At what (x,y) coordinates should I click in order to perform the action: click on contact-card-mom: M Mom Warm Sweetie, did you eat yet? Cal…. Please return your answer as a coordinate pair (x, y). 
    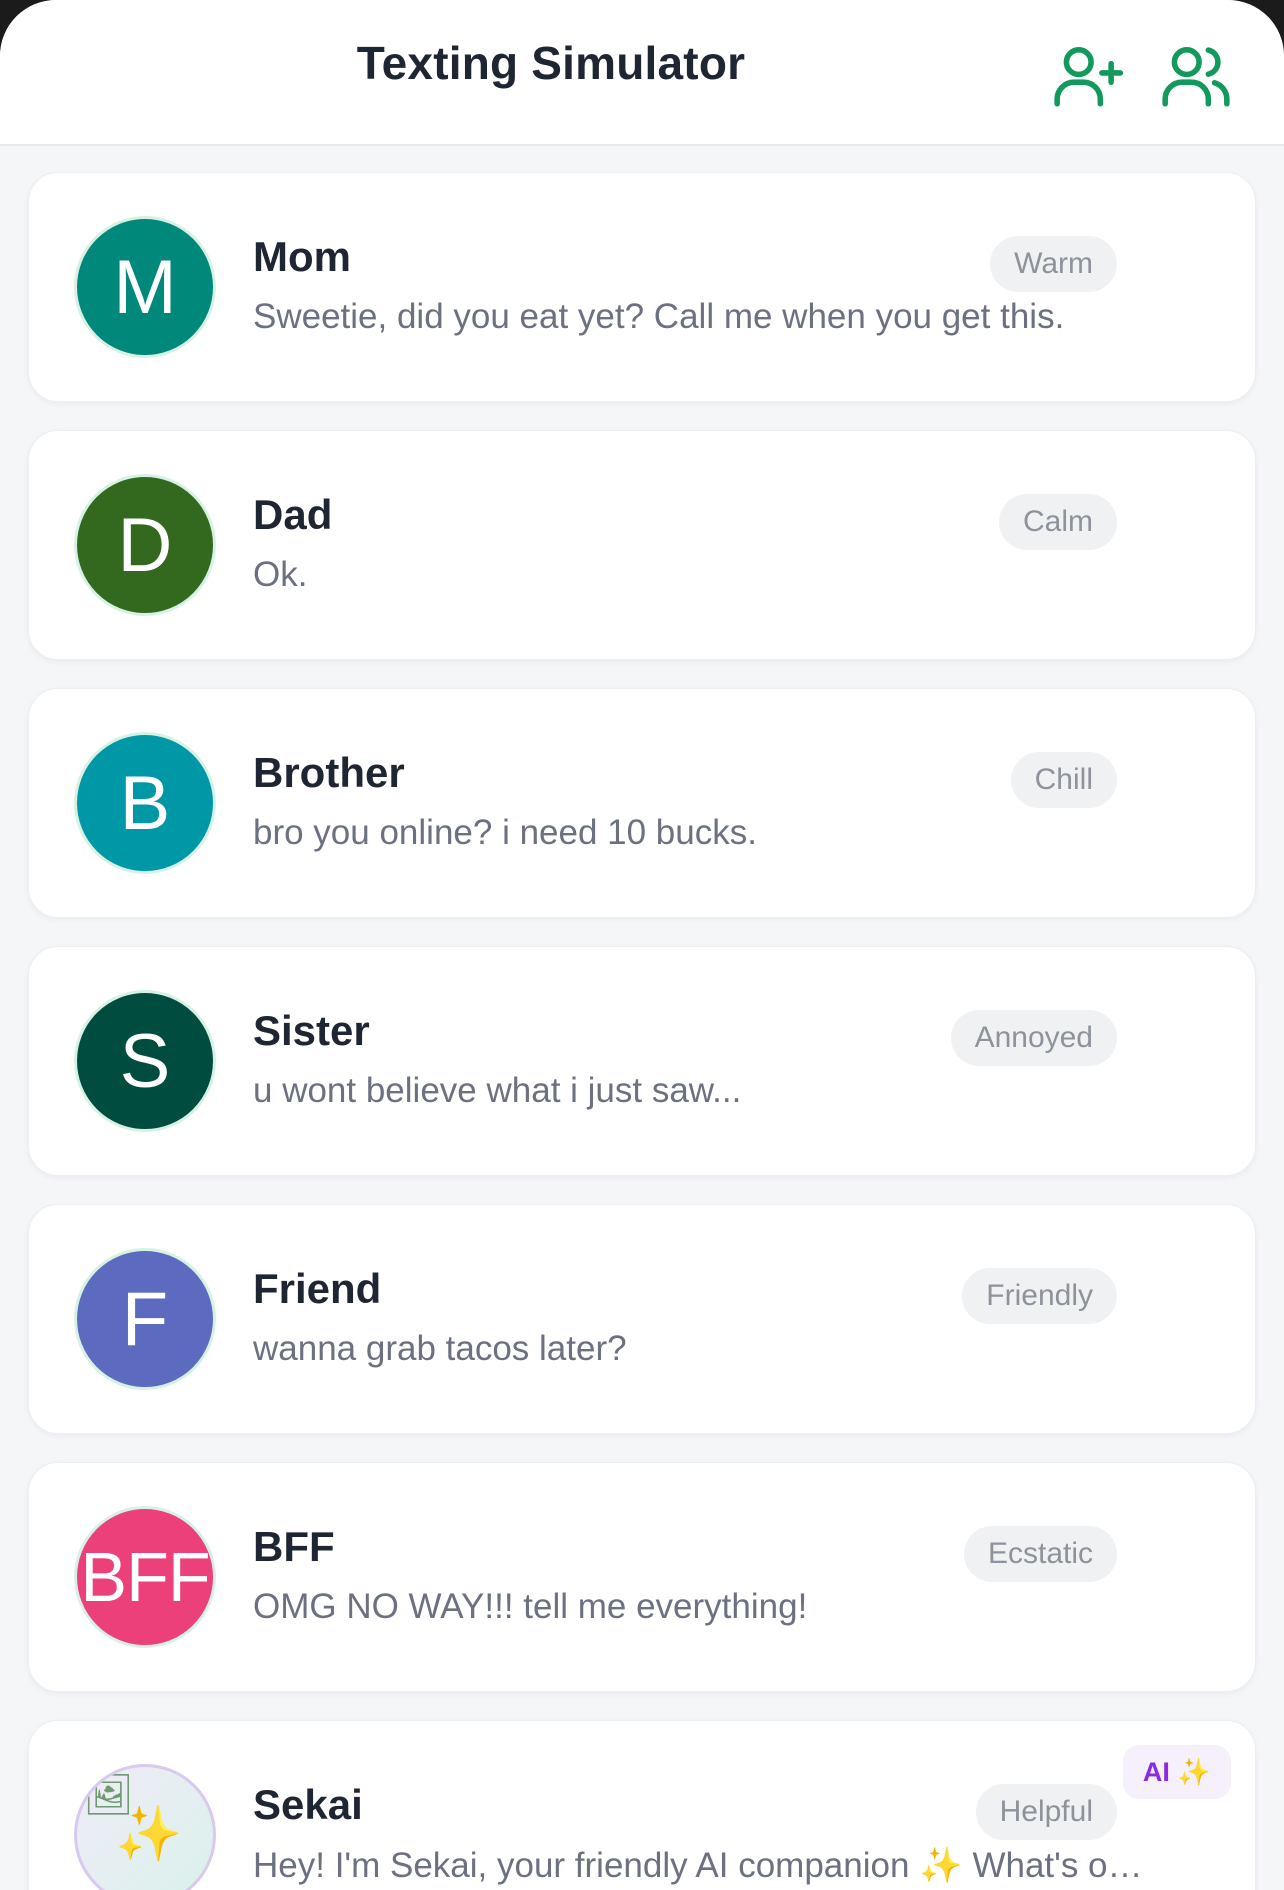
    Looking at the image, I should click on (642, 287).